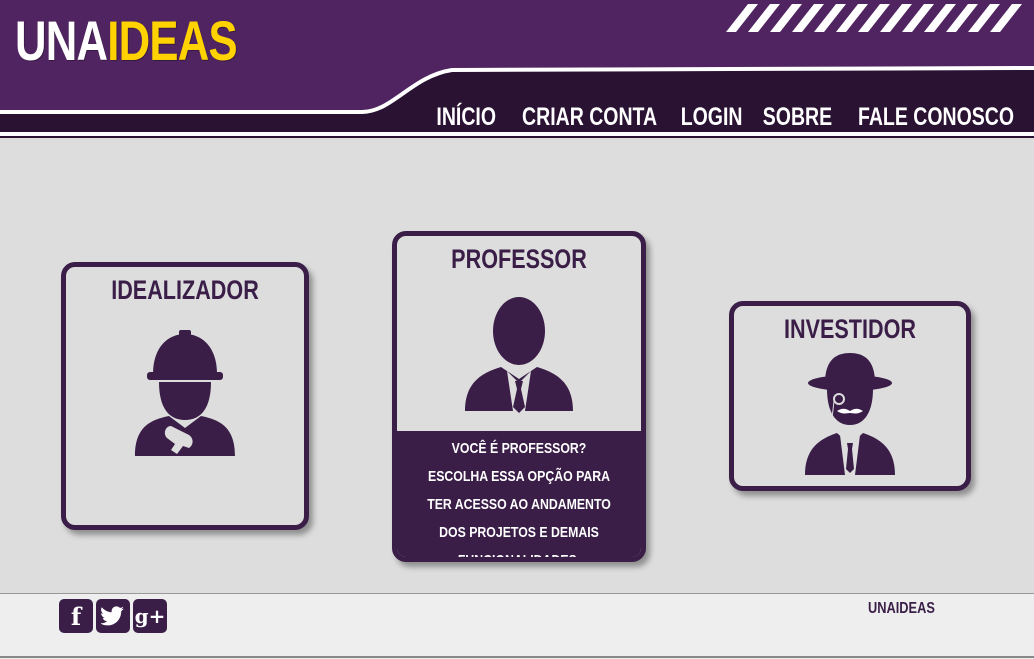 This screenshot has height=659, width=1034. I want to click on card-investidor: INVESTIDOR, so click(850, 396).